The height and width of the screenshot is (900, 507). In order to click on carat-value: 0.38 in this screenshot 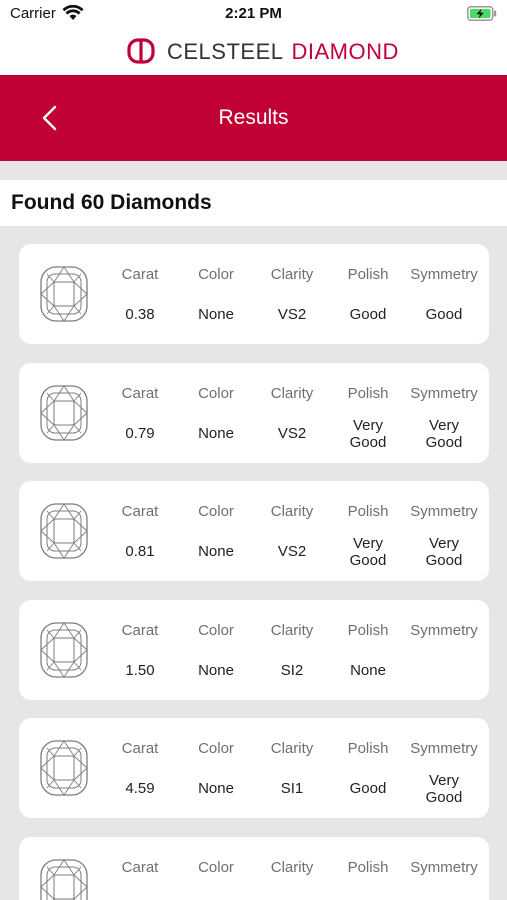, I will do `click(140, 314)`.